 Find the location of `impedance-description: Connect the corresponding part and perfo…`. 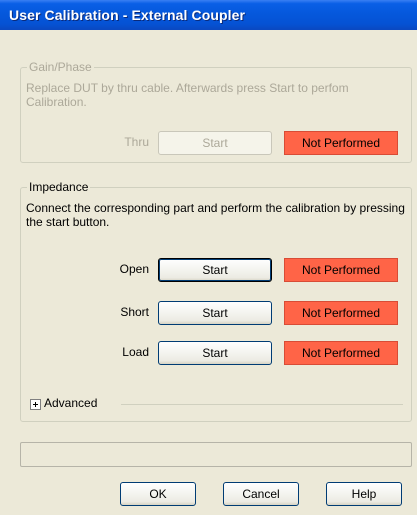

impedance-description: Connect the corresponding part and perfo… is located at coordinates (215, 215).